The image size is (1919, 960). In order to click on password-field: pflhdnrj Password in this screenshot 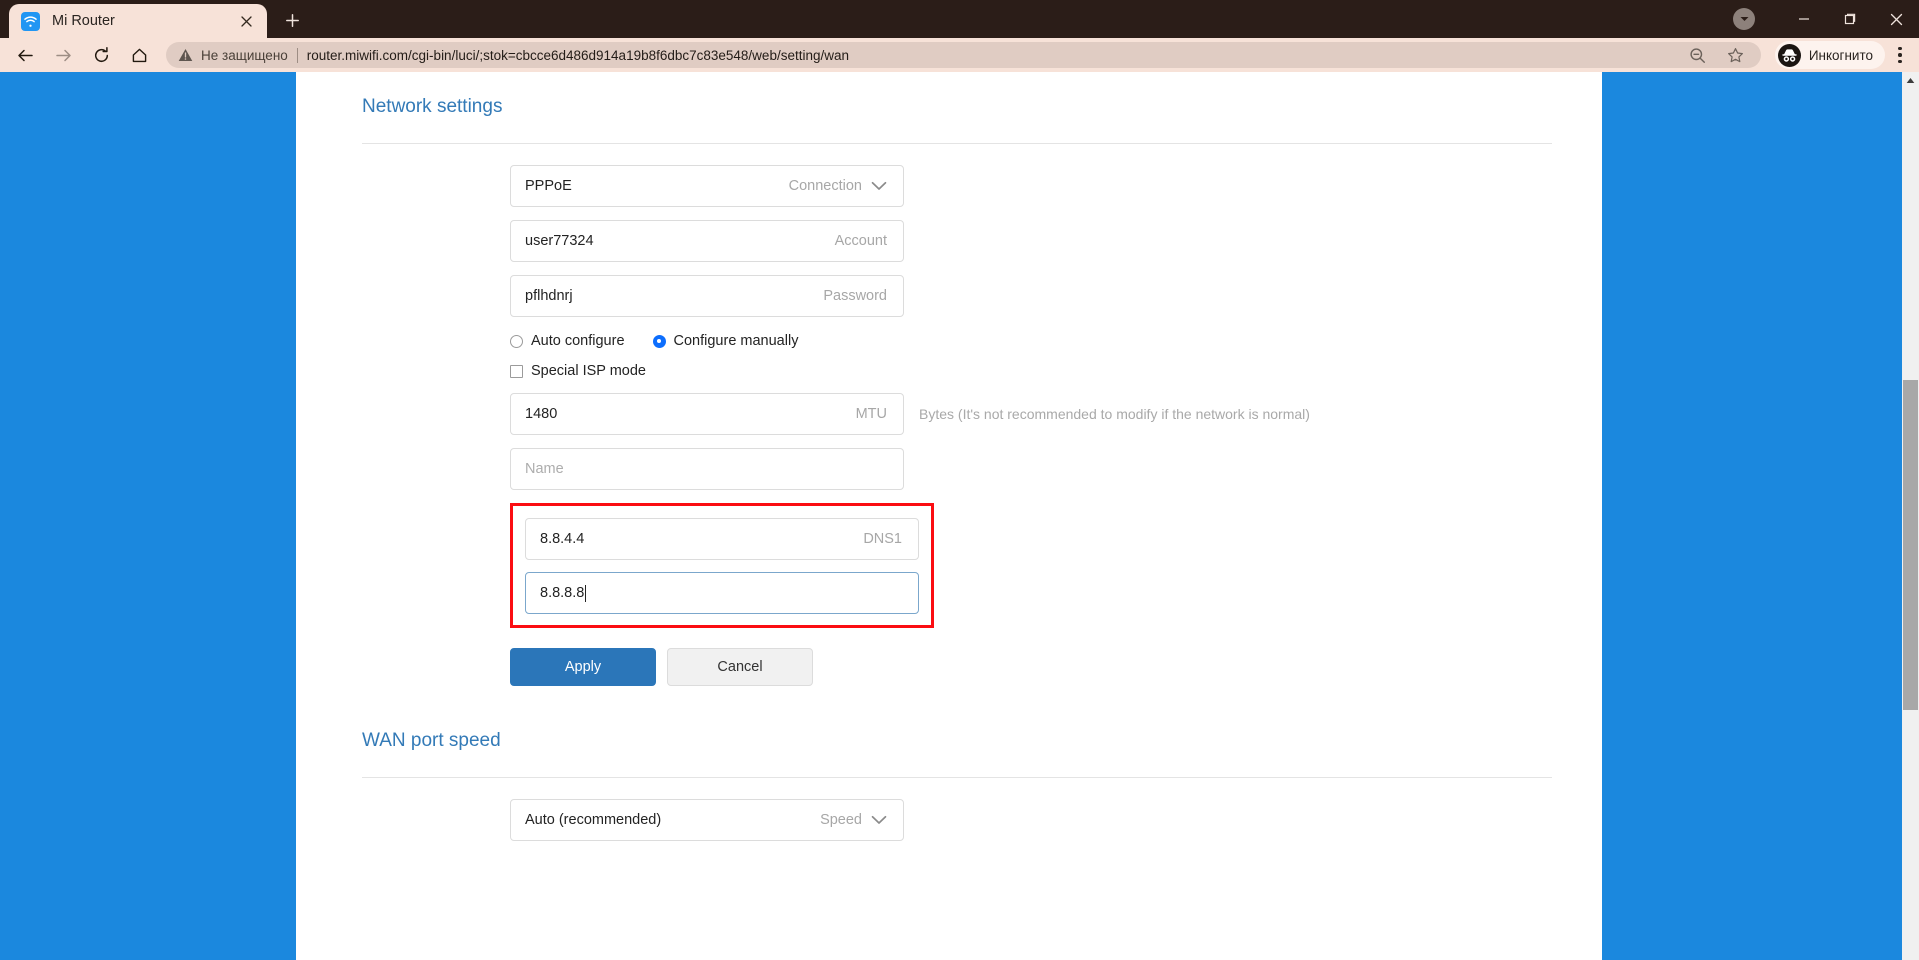, I will do `click(707, 296)`.